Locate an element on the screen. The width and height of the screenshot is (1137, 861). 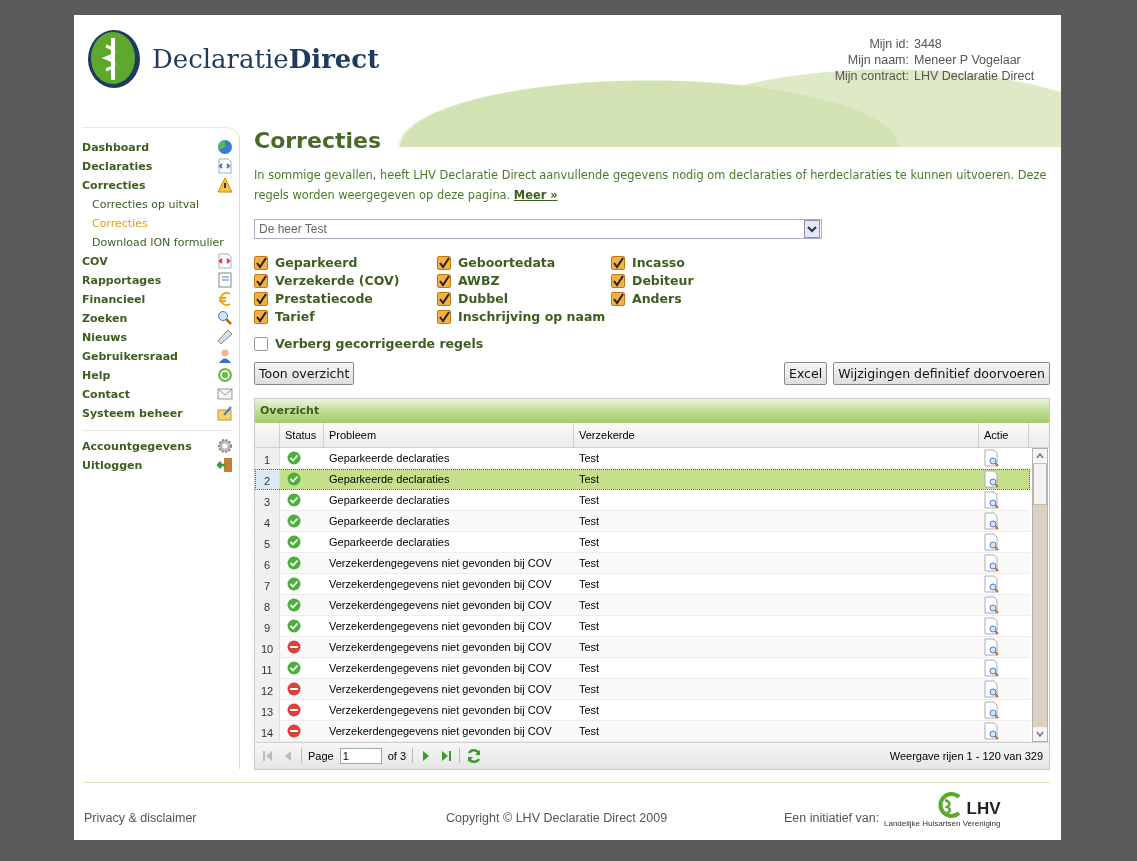
table-row: 5 Geparkeerde declaraties Test is located at coordinates (642, 542).